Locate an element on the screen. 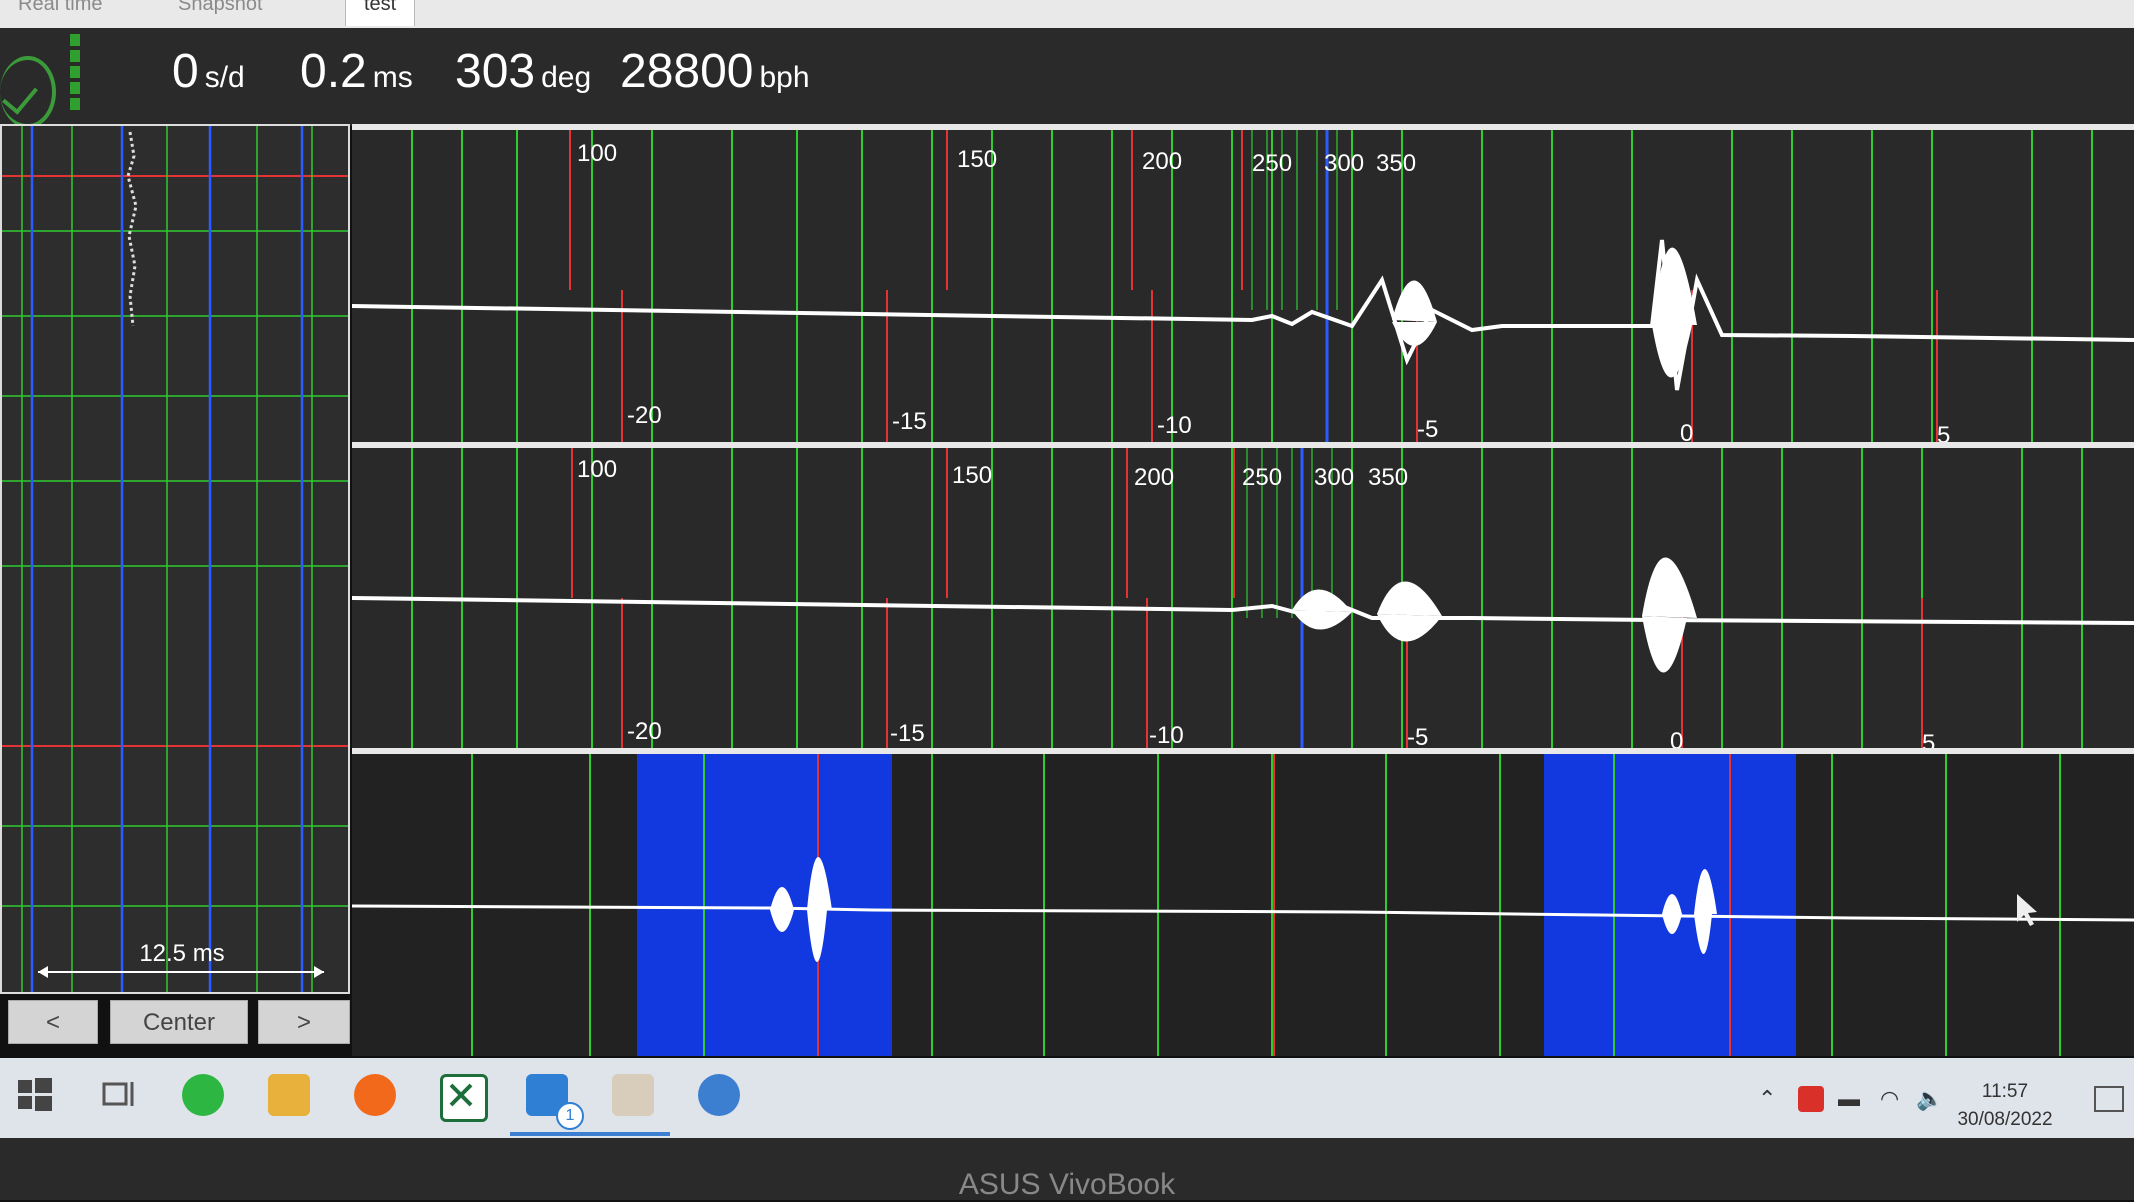  tab-test: test is located at coordinates (380, 13).